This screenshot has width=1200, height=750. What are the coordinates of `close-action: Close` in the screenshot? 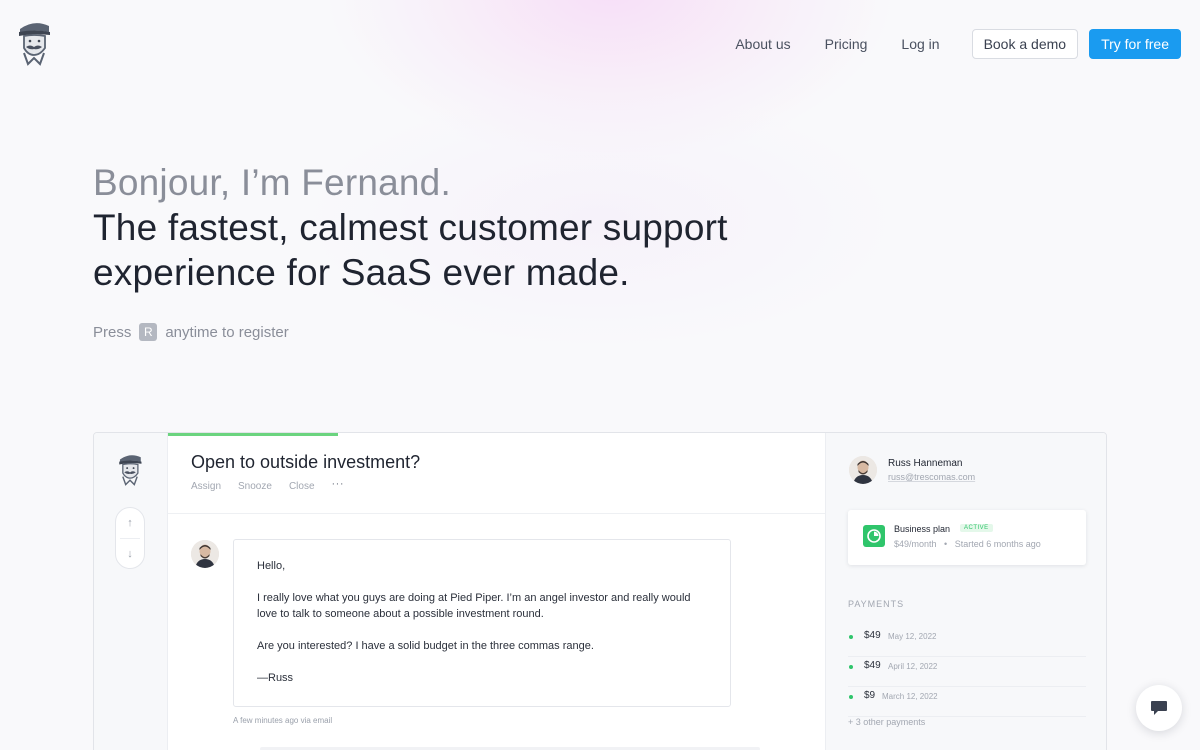 It's located at (302, 486).